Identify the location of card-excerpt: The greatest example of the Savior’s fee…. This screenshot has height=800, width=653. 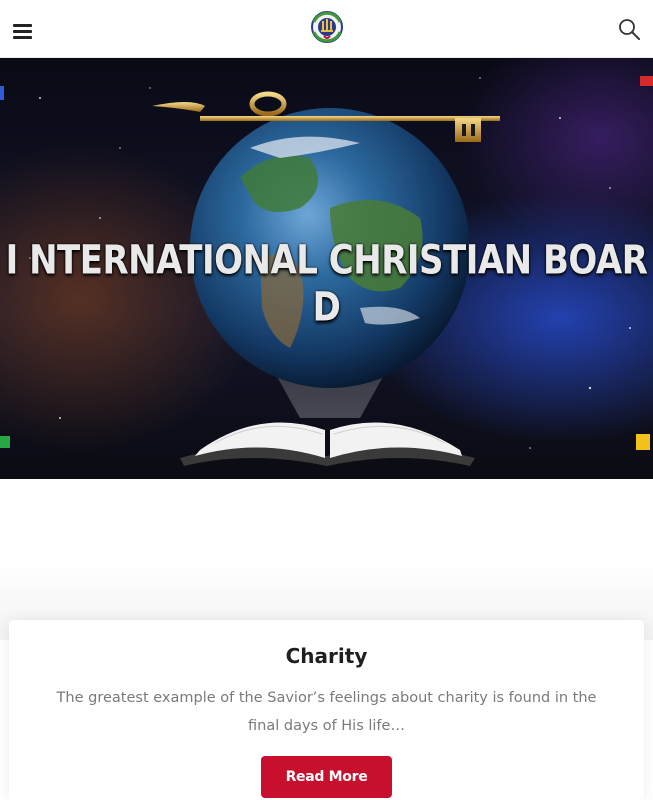
(326, 712).